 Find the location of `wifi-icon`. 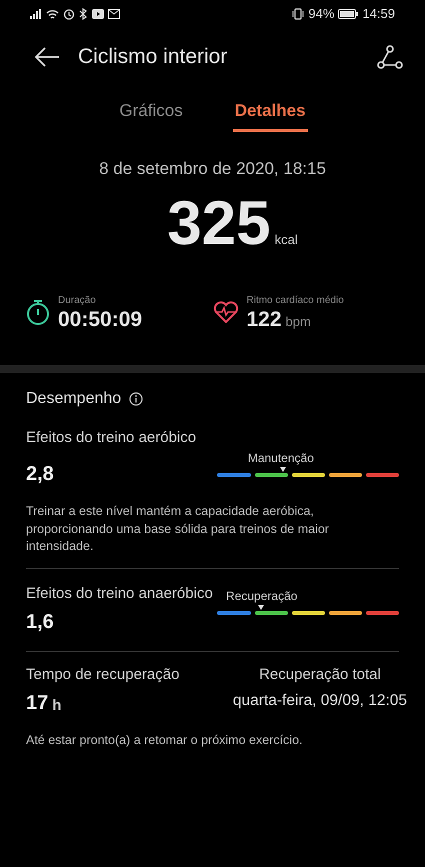

wifi-icon is located at coordinates (52, 14).